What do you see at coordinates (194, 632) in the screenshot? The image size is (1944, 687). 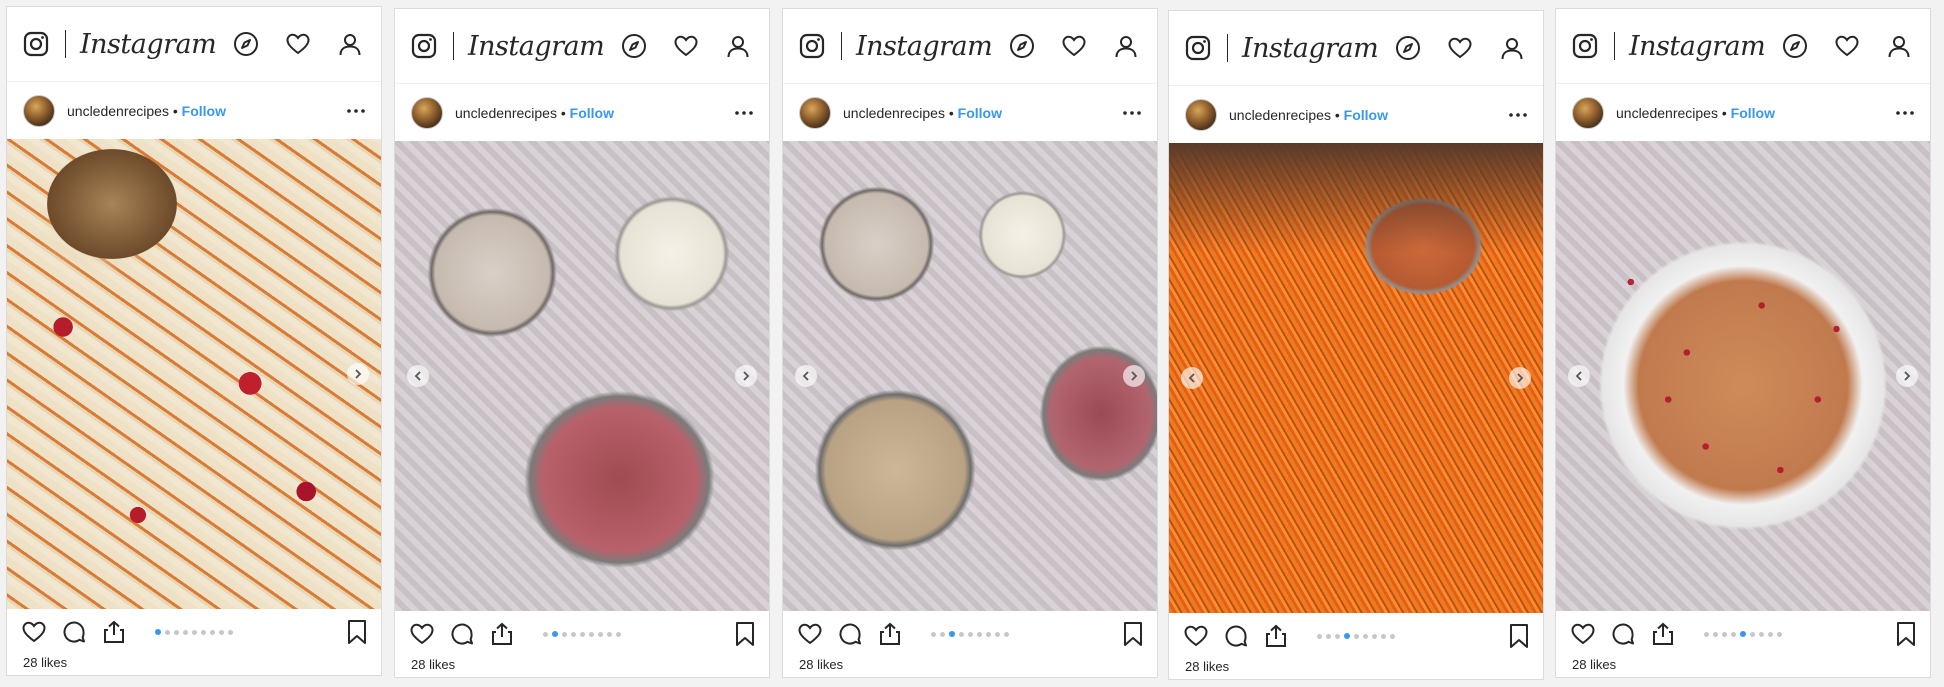 I see `post-actions` at bounding box center [194, 632].